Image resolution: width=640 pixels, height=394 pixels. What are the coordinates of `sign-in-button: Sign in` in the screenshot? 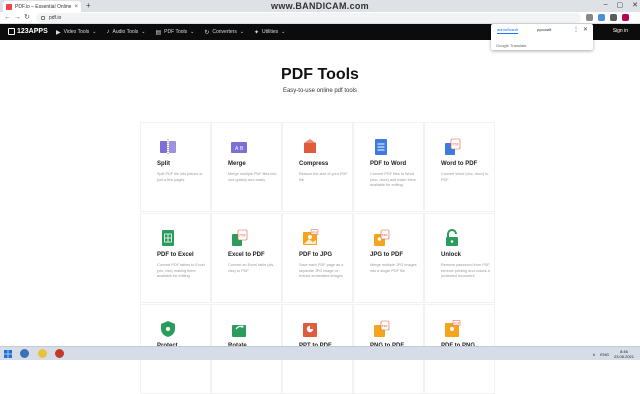 It's located at (620, 31).